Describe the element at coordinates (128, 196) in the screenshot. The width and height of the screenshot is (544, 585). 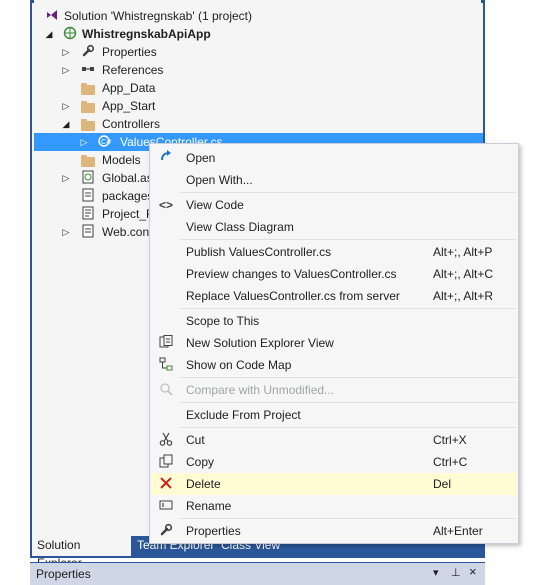
I see `tree-item-label: packages` at that location.